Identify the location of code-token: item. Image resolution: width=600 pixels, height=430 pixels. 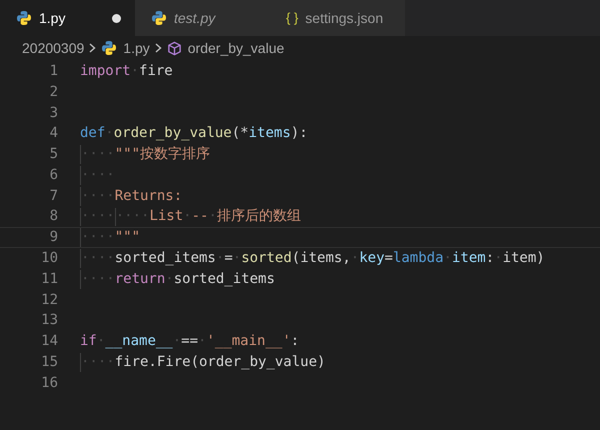
(469, 258).